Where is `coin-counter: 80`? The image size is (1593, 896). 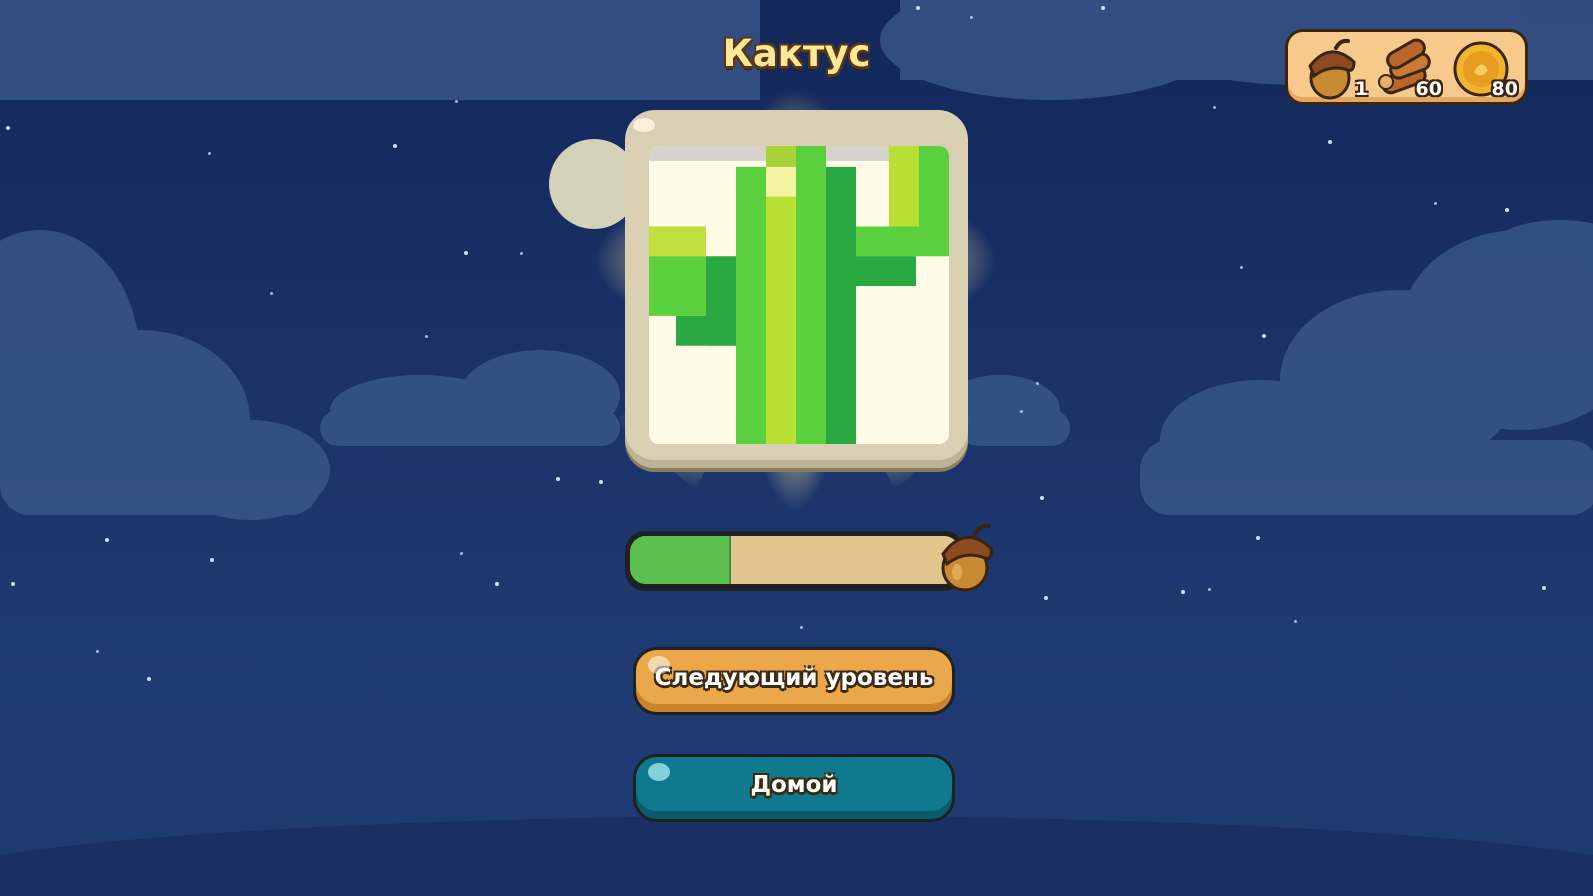
coin-counter: 80 is located at coordinates (1485, 69).